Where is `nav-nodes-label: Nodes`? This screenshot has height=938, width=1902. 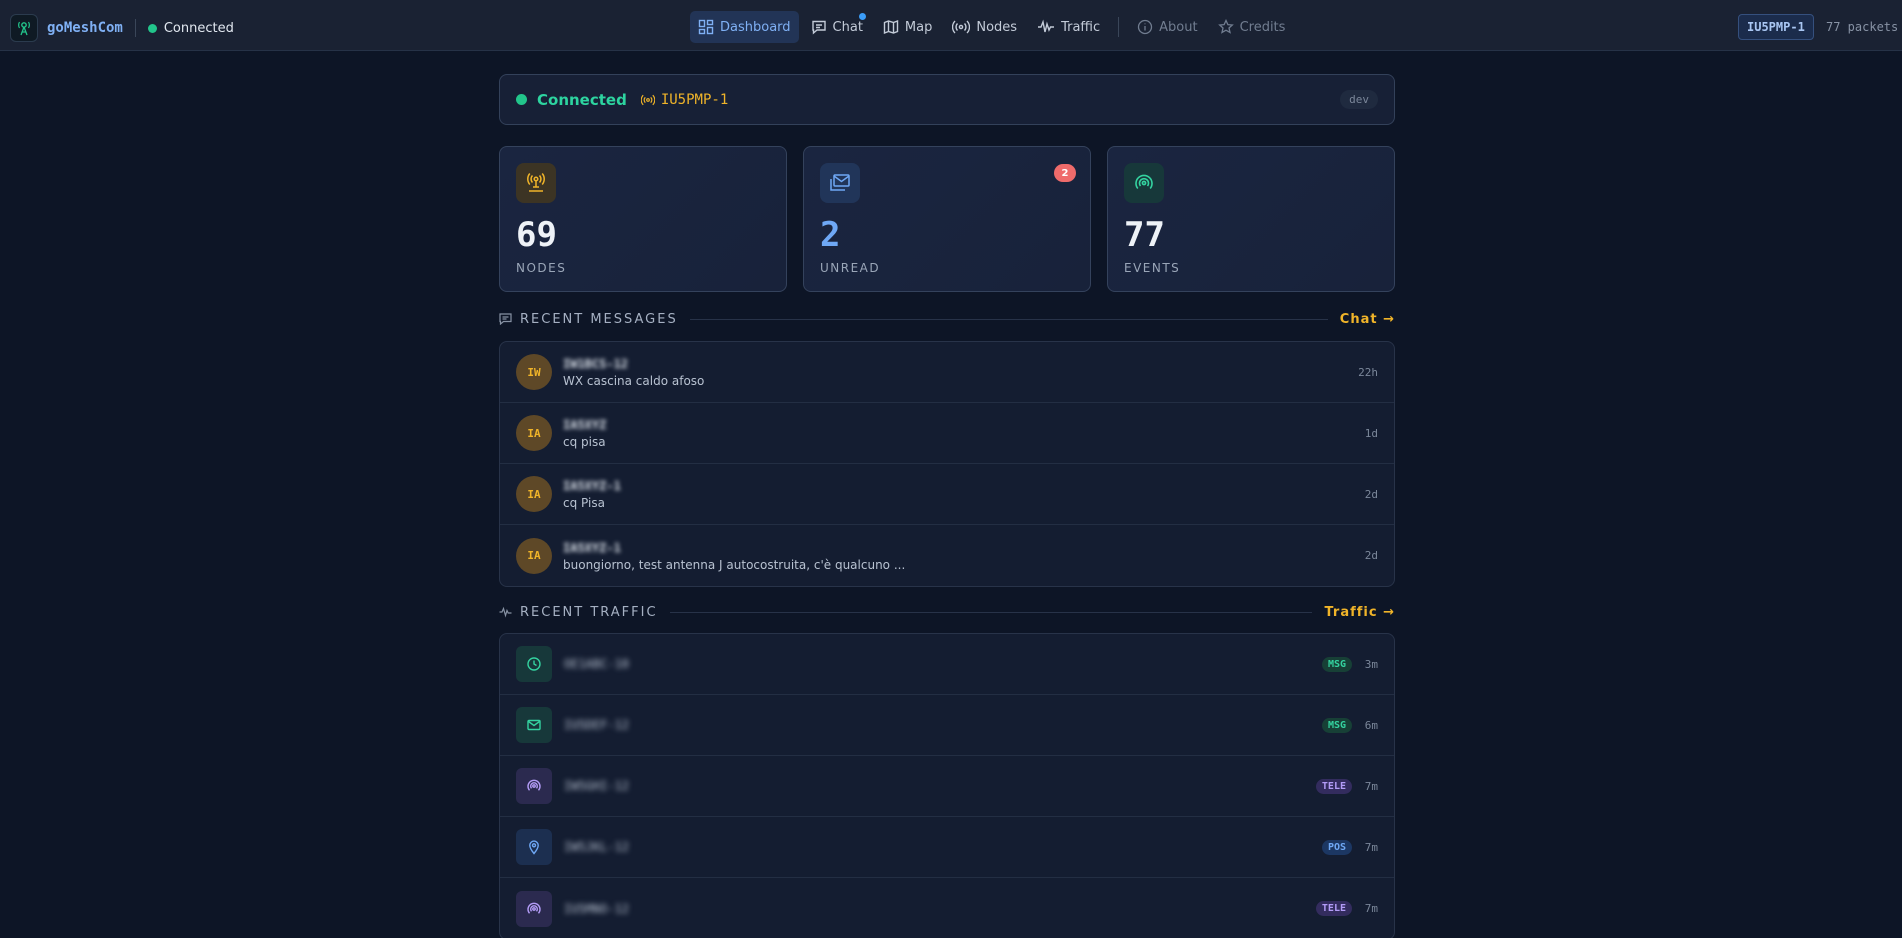
nav-nodes-label: Nodes is located at coordinates (997, 27).